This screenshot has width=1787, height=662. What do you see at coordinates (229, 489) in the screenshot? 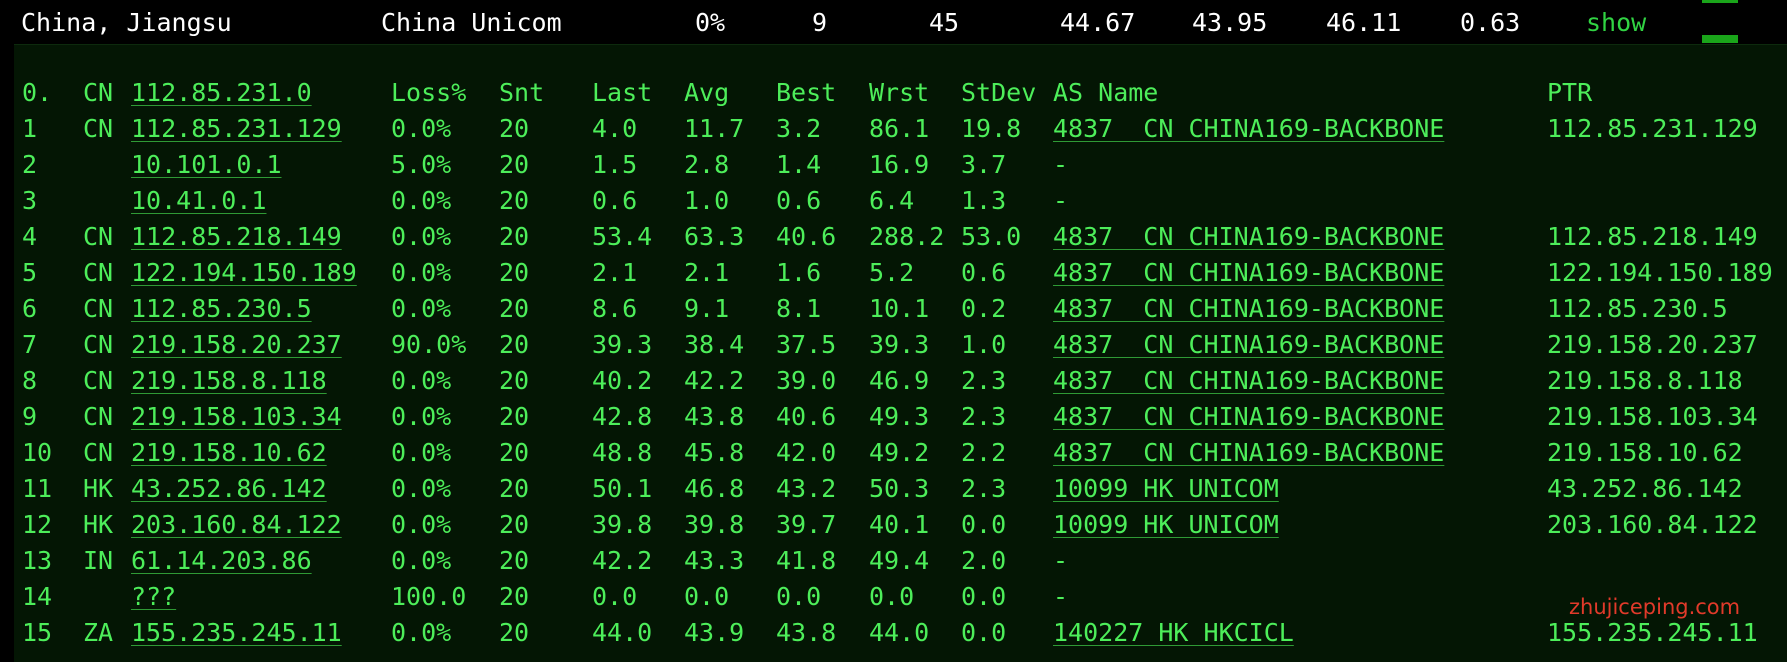
I see `host-link: 43.252.86.142` at bounding box center [229, 489].